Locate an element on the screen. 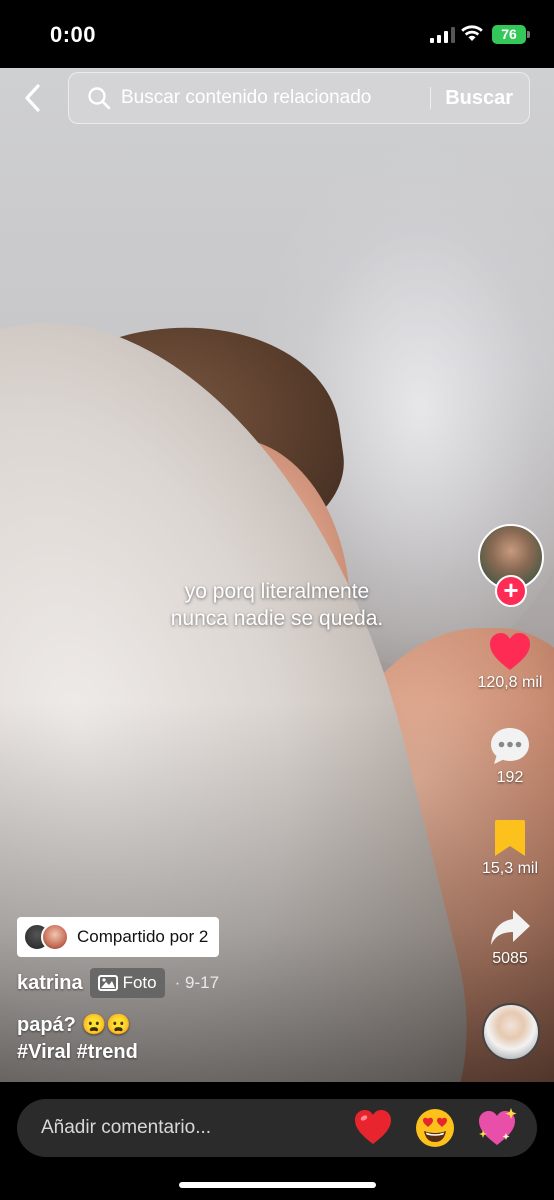  follow-button: + is located at coordinates (511, 591).